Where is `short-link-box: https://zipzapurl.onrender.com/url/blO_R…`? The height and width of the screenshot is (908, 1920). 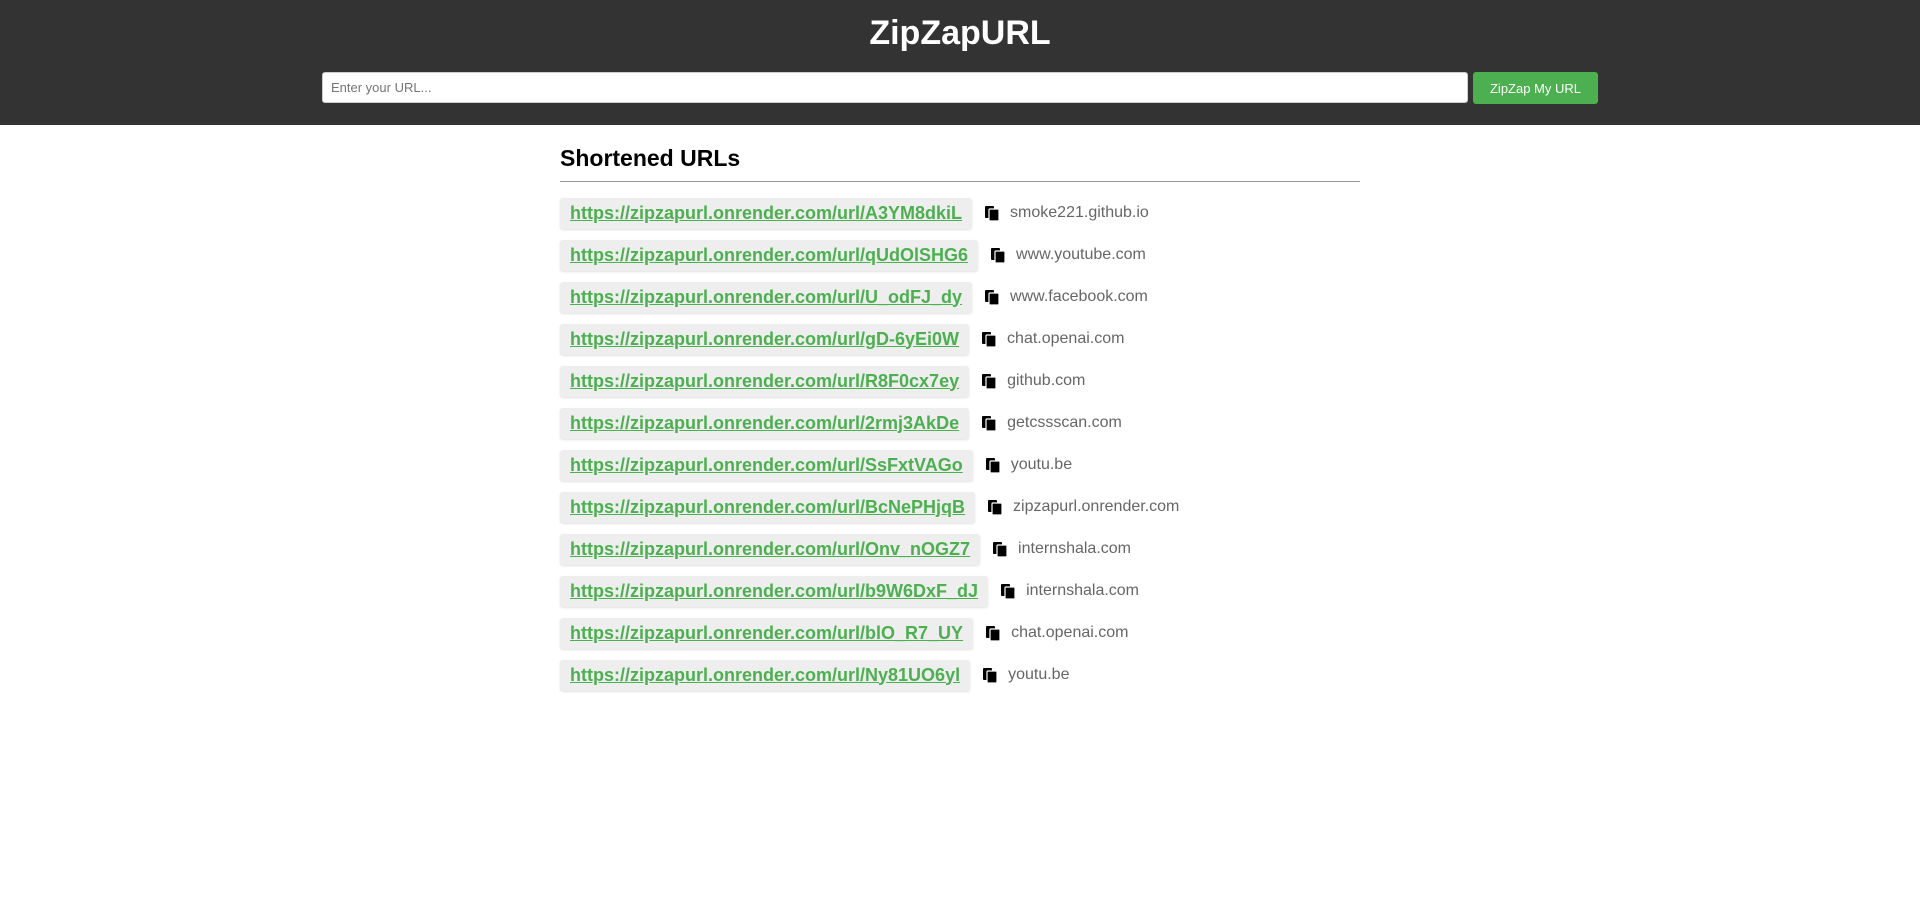 short-link-box: https://zipzapurl.onrender.com/url/blO_R… is located at coordinates (767, 633).